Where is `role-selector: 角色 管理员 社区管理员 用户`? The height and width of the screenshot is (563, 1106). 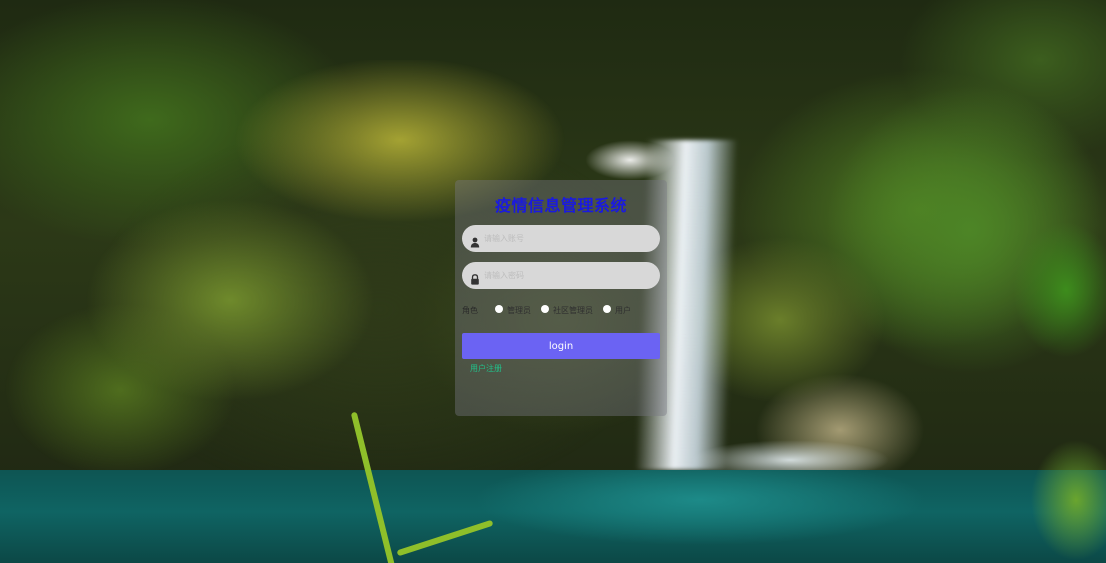 role-selector: 角色 管理员 社区管理员 用户 is located at coordinates (564, 310).